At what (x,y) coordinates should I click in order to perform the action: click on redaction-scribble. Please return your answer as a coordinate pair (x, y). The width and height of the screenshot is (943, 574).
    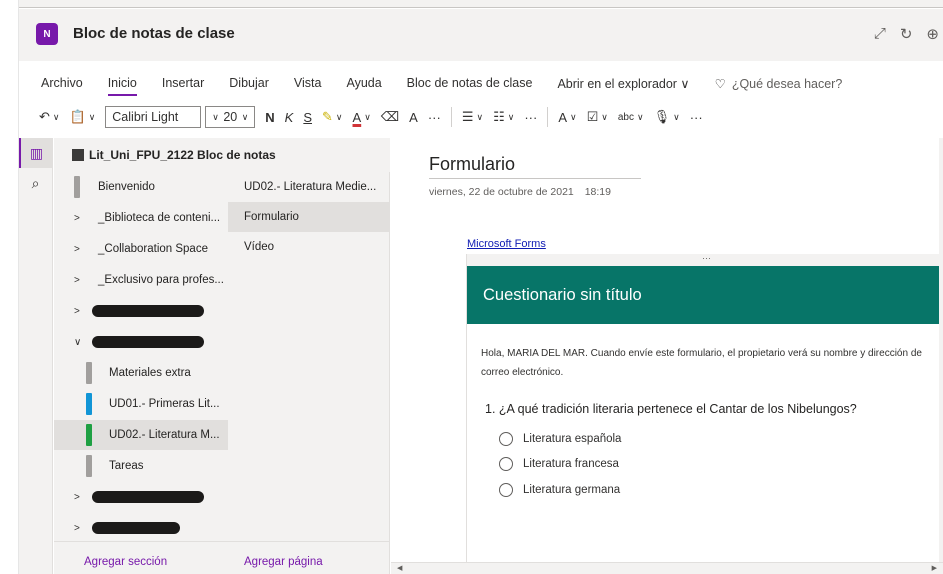
    Looking at the image, I should click on (136, 528).